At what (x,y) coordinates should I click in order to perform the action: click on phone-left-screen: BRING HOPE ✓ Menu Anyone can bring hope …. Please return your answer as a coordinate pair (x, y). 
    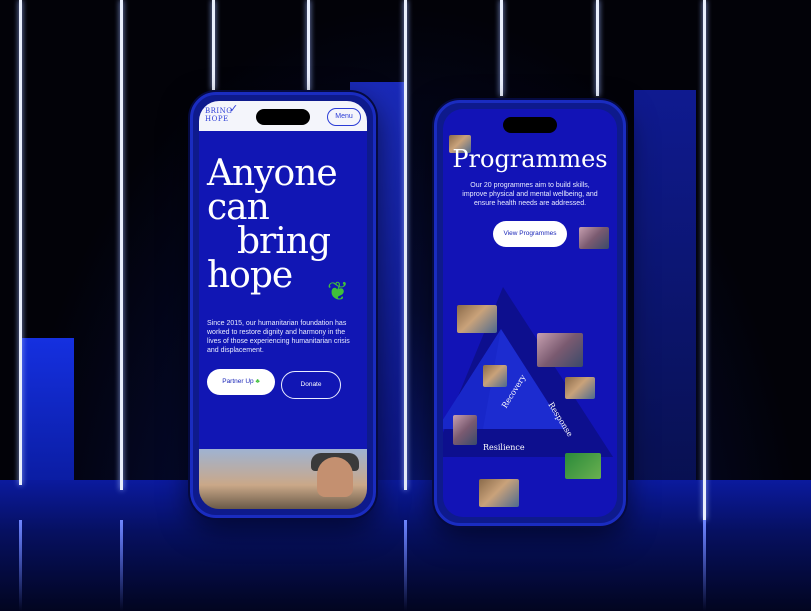
    Looking at the image, I should click on (283, 305).